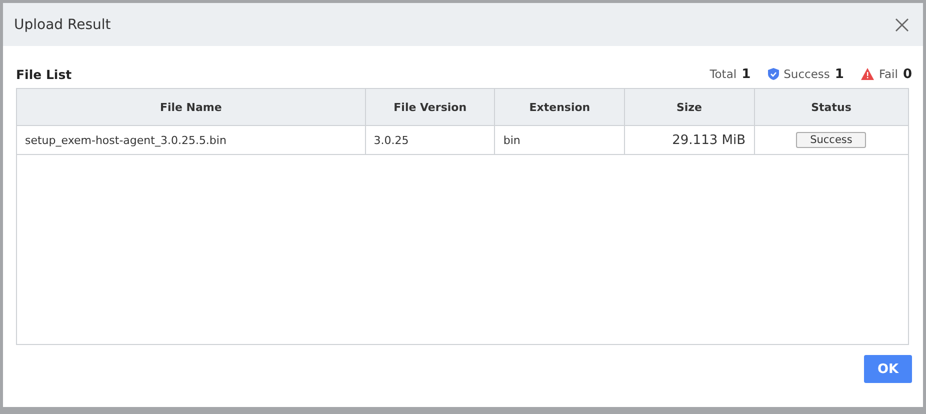  I want to click on table-cell: 29.113 MiB, so click(689, 140).